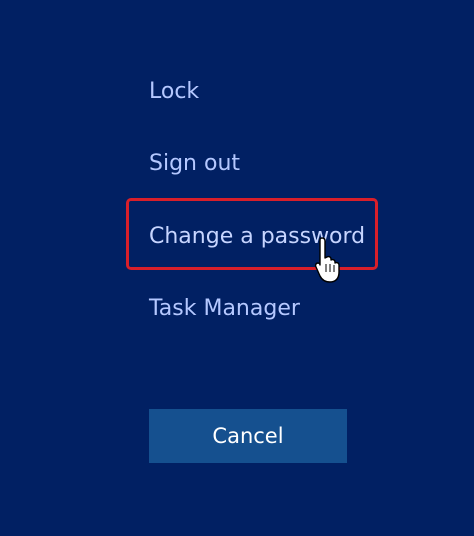  Describe the element at coordinates (248, 436) in the screenshot. I see `cancel-button: Cancel` at that location.